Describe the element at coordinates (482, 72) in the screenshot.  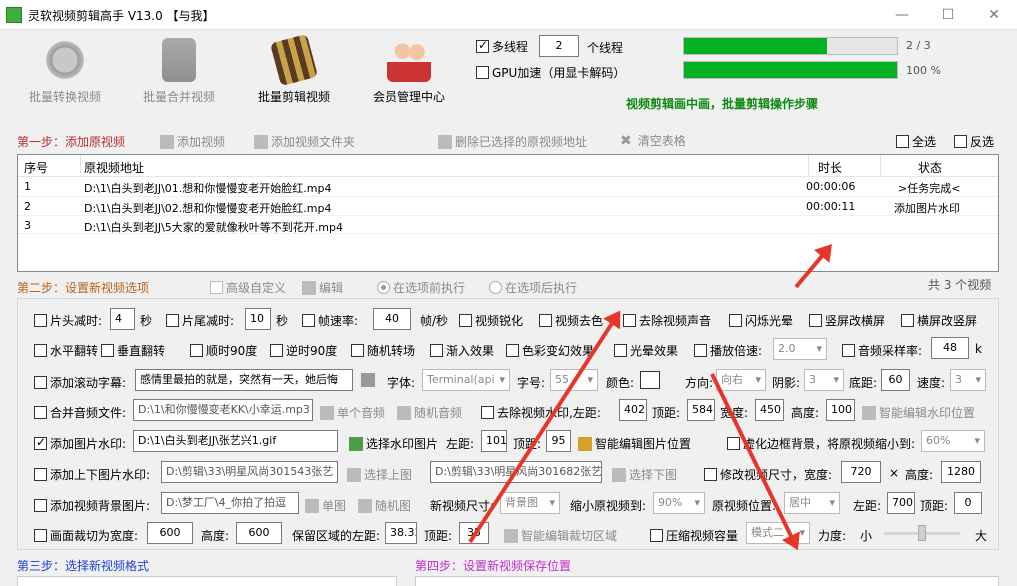
I see `gpu-checkbox` at that location.